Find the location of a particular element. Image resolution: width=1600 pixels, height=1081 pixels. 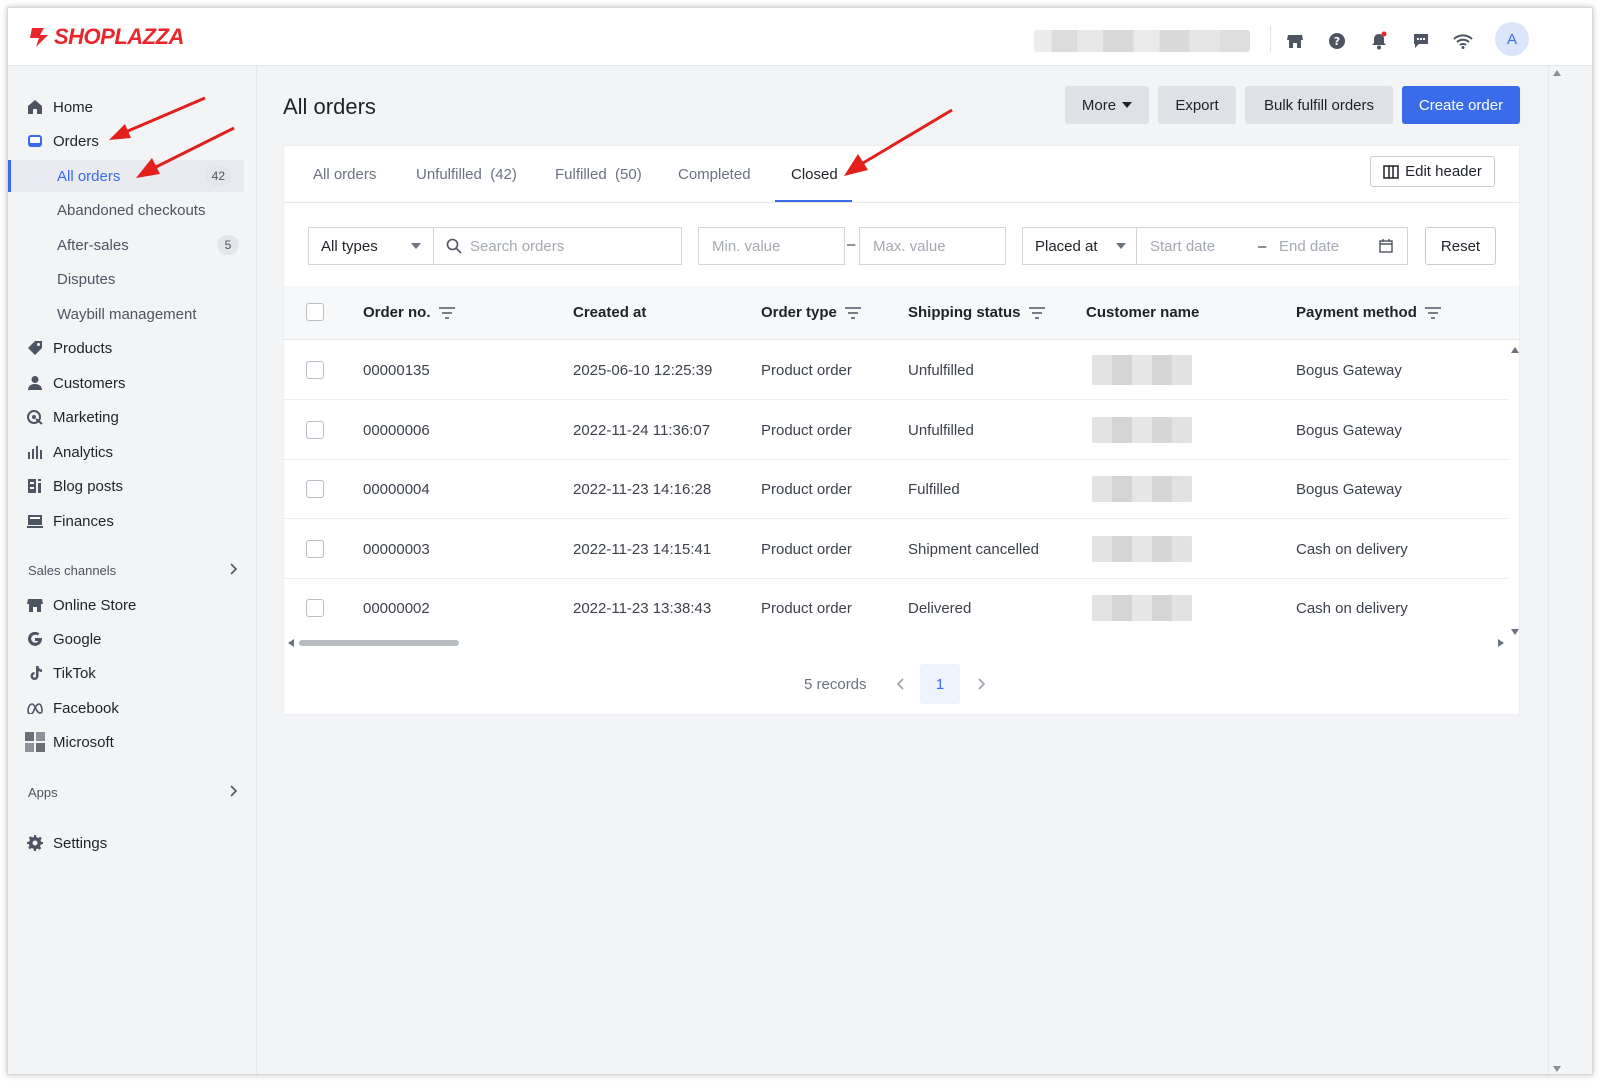

range-dash: – is located at coordinates (851, 244).